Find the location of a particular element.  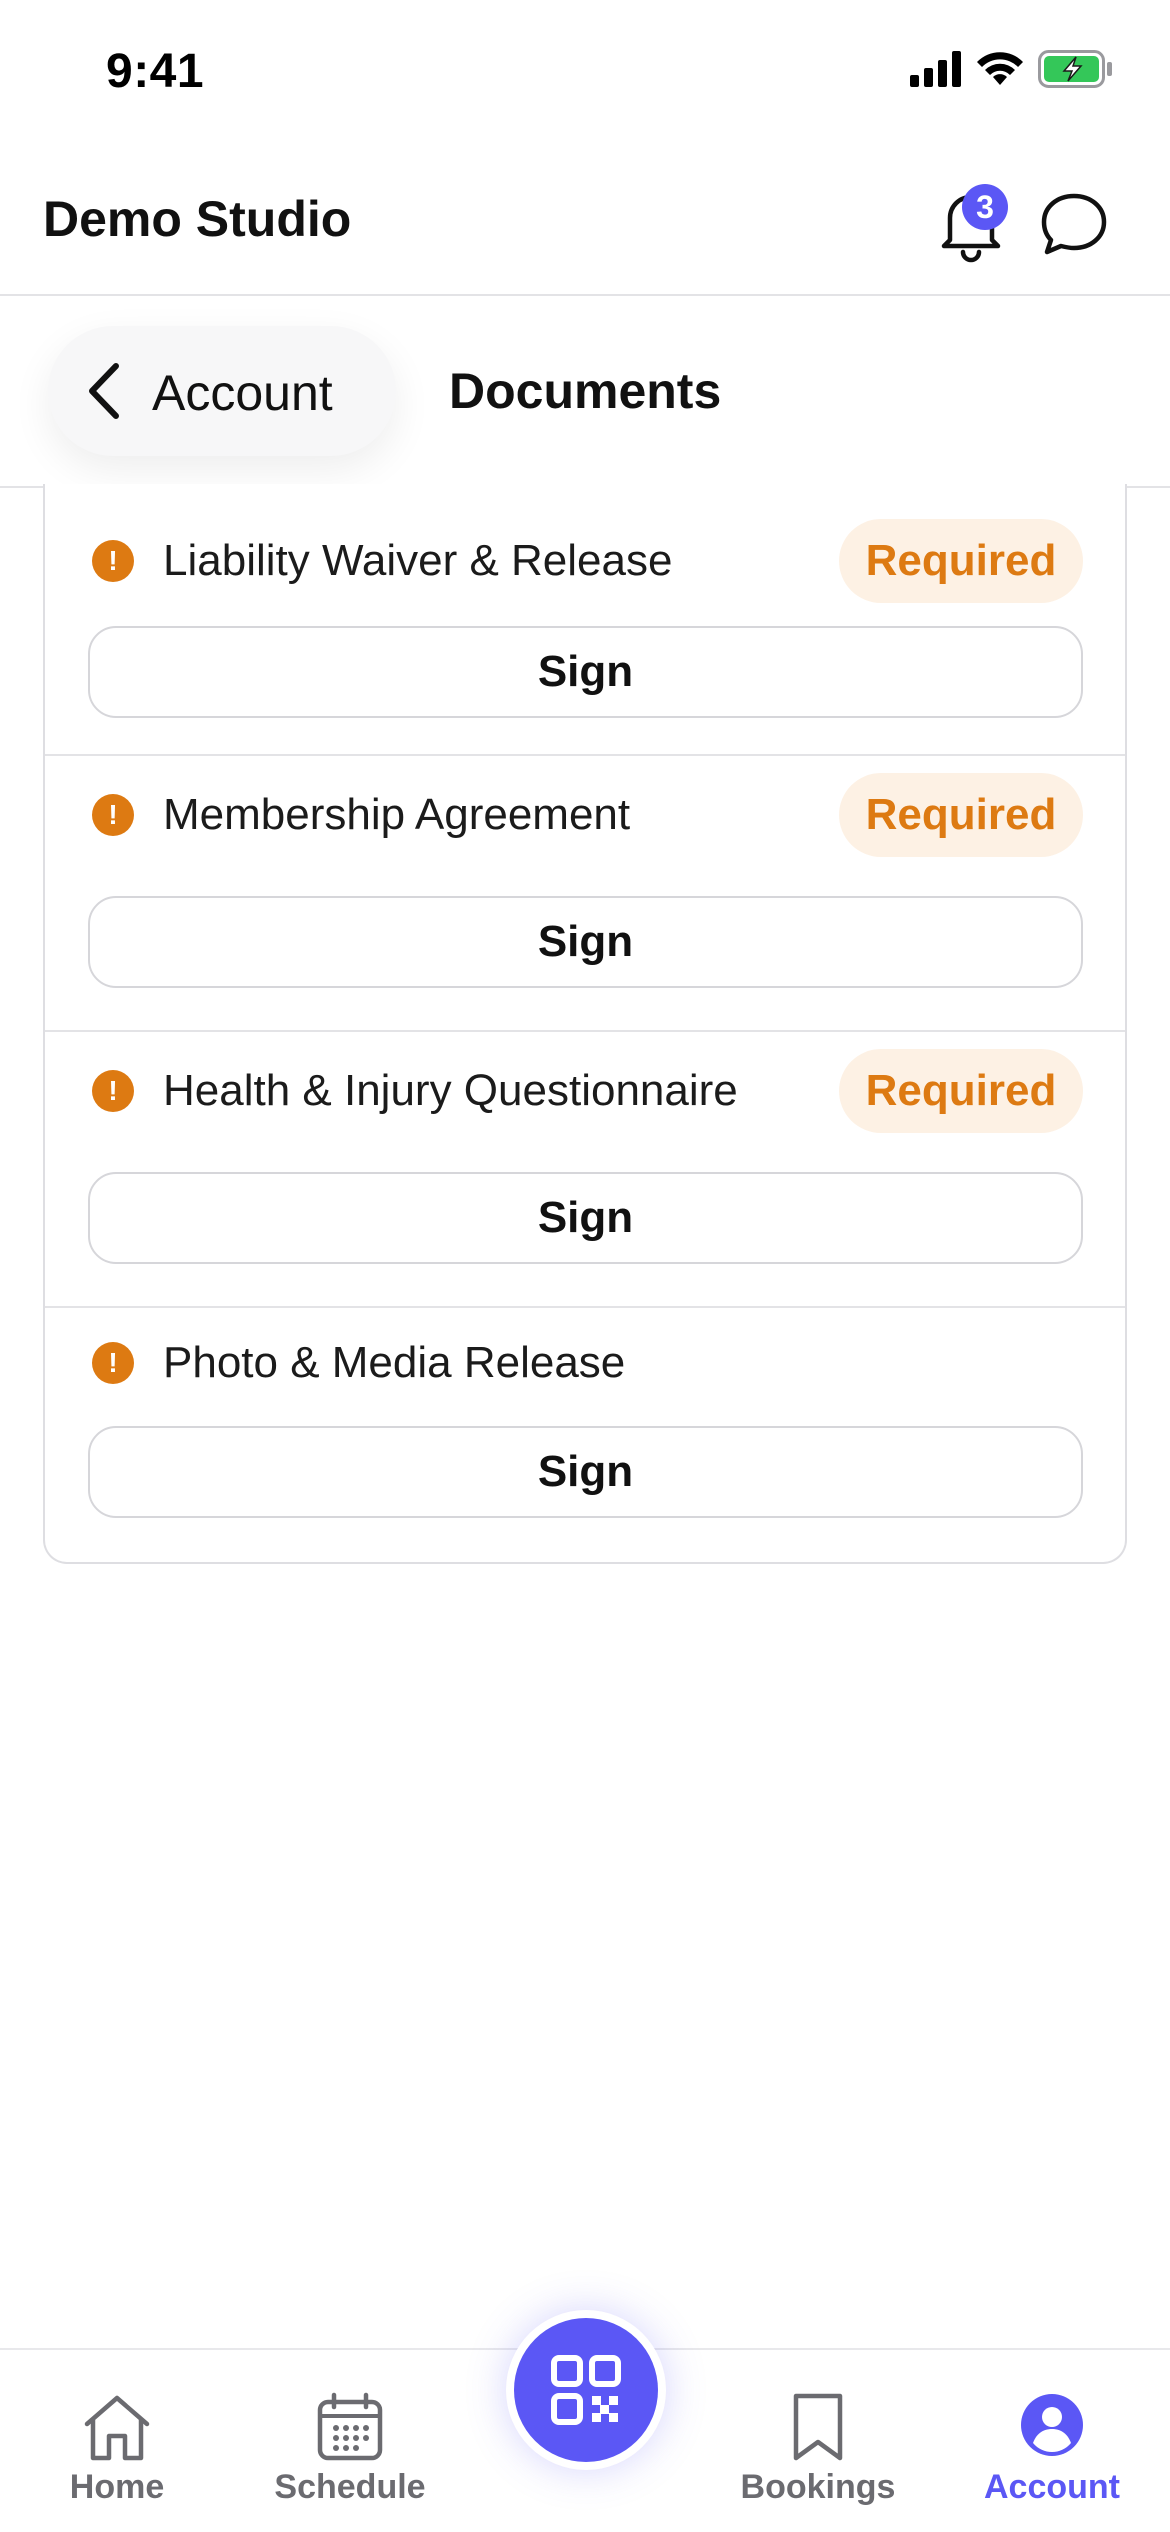

app-header: Demo Studio 3 is located at coordinates (585, 223).